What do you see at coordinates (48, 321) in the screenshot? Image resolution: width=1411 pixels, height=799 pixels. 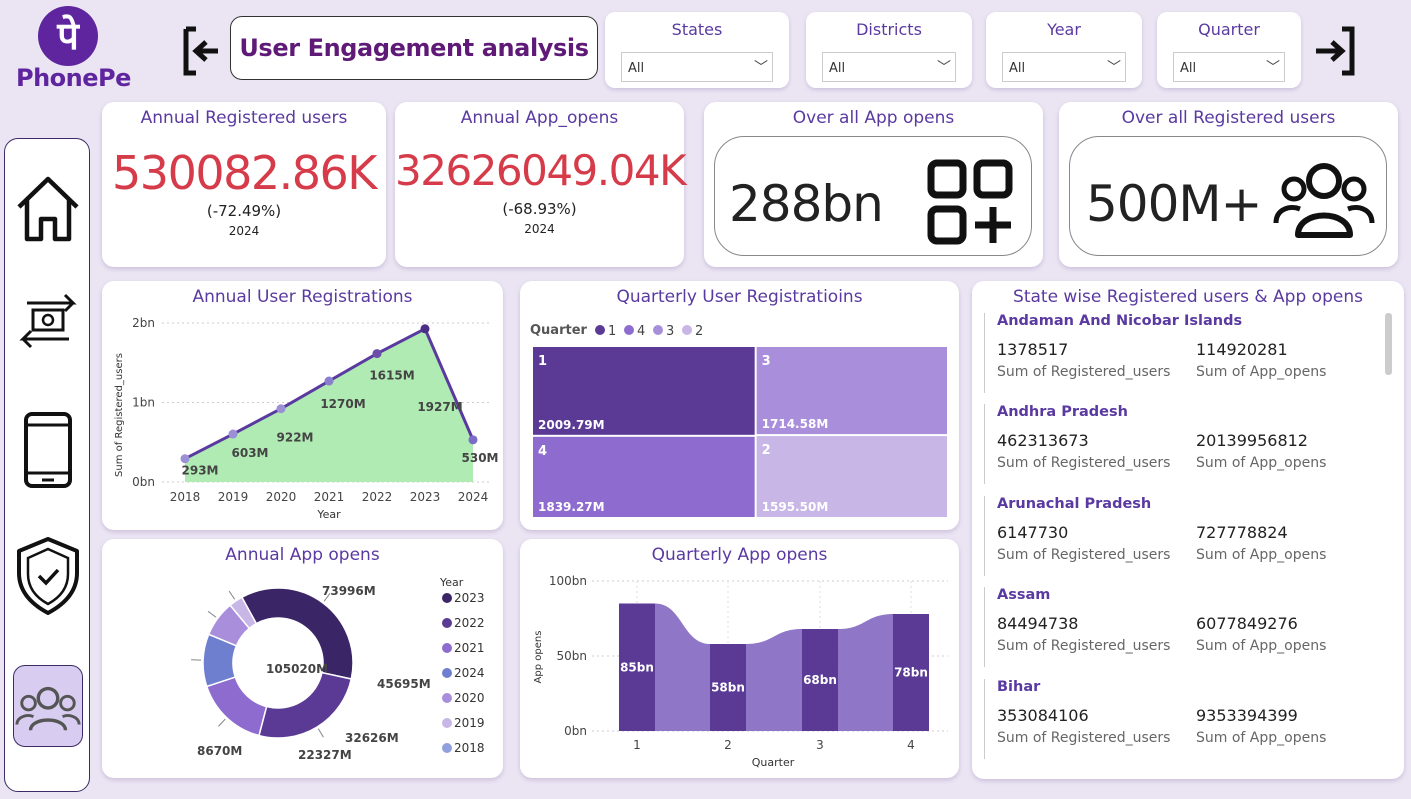 I see `transactions-icon` at bounding box center [48, 321].